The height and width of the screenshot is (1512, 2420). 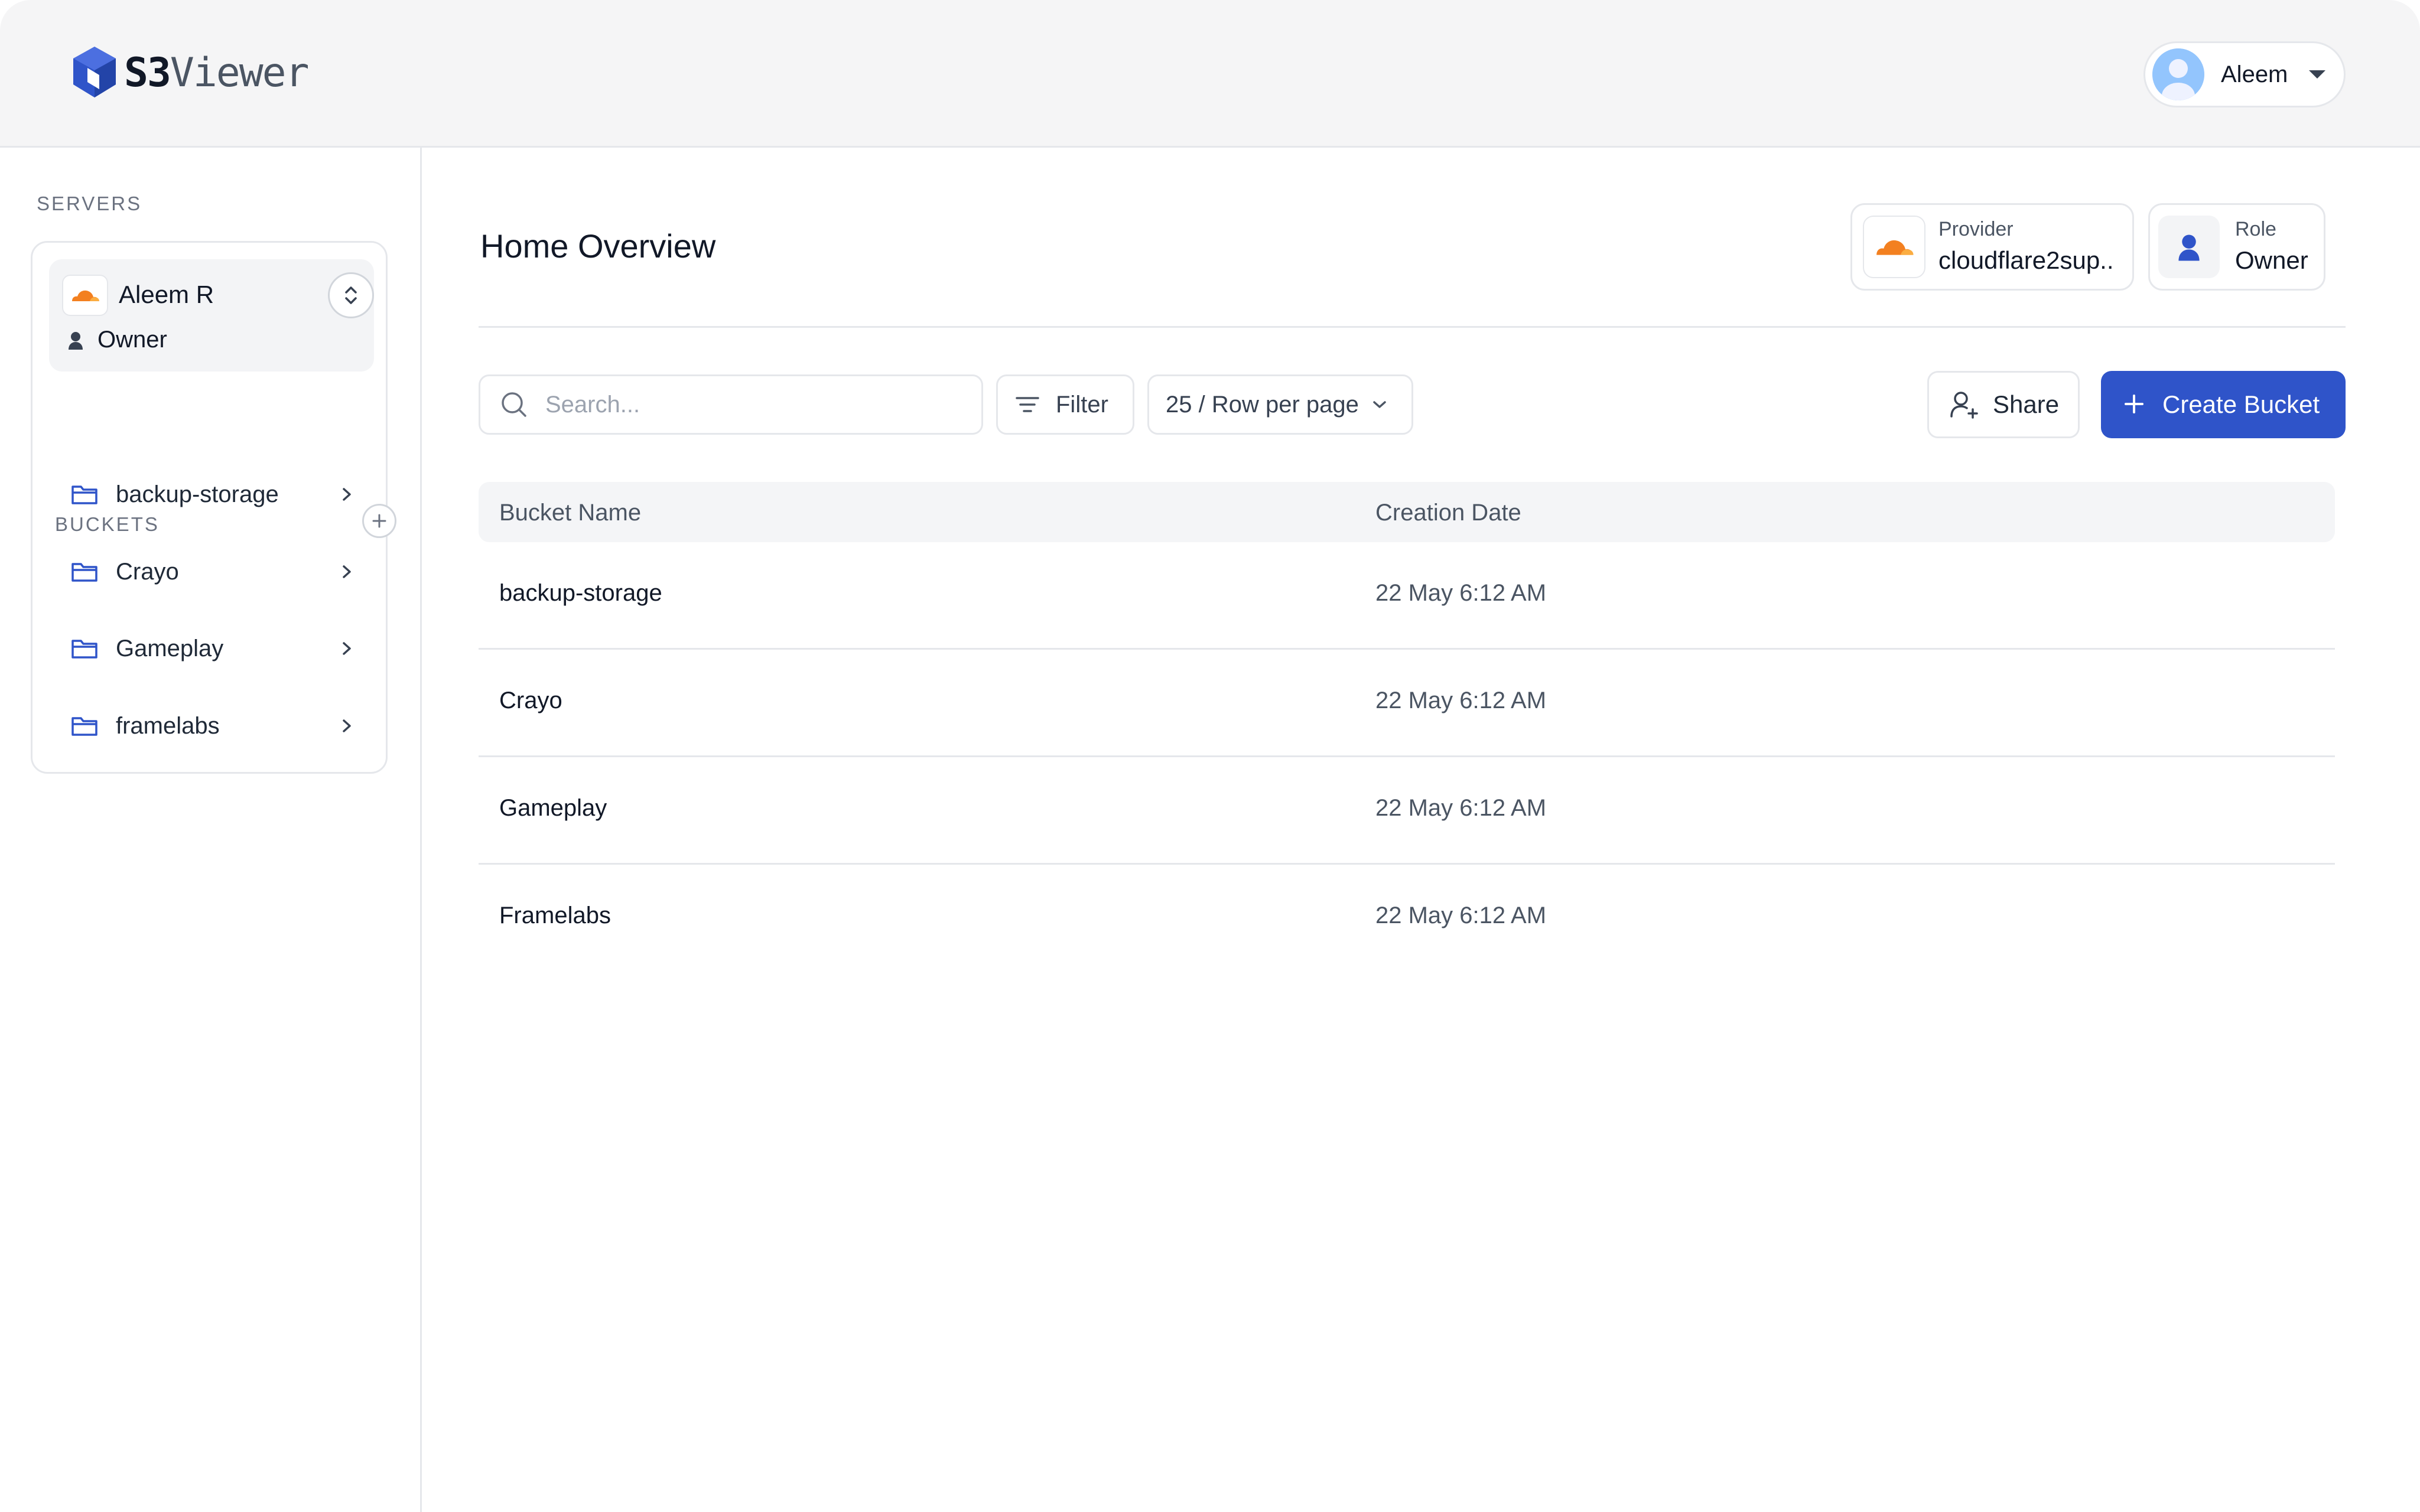 I want to click on share-button: Share, so click(x=2003, y=404).